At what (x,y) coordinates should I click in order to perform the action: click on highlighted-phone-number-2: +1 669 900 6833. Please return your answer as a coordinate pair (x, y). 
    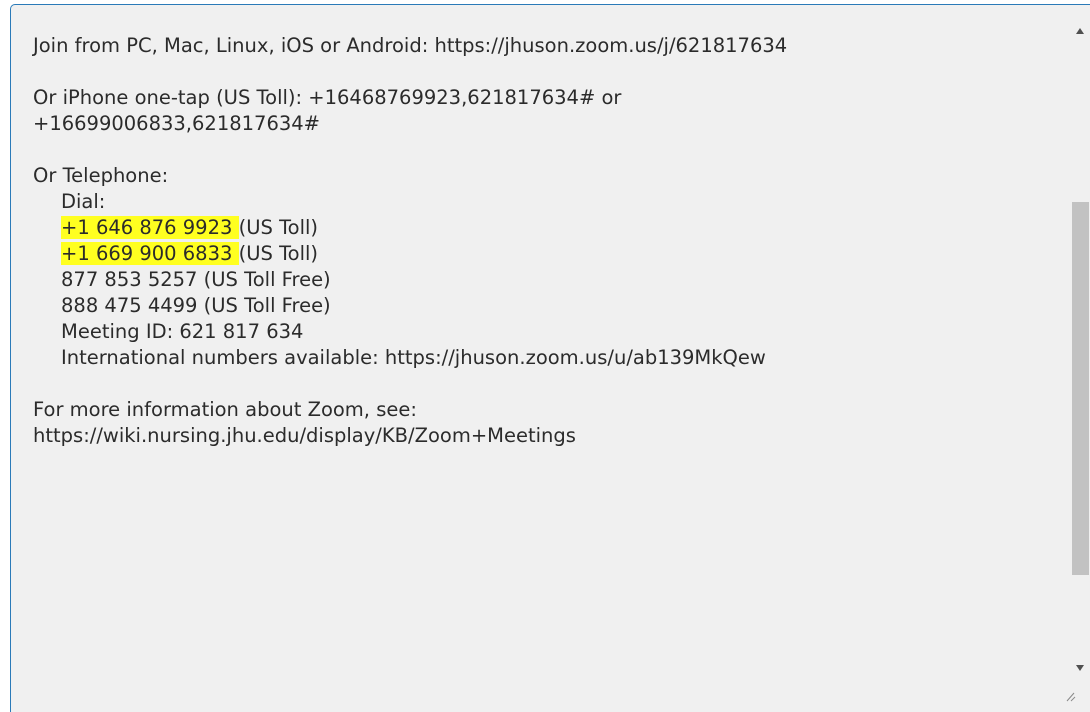
    Looking at the image, I should click on (150, 253).